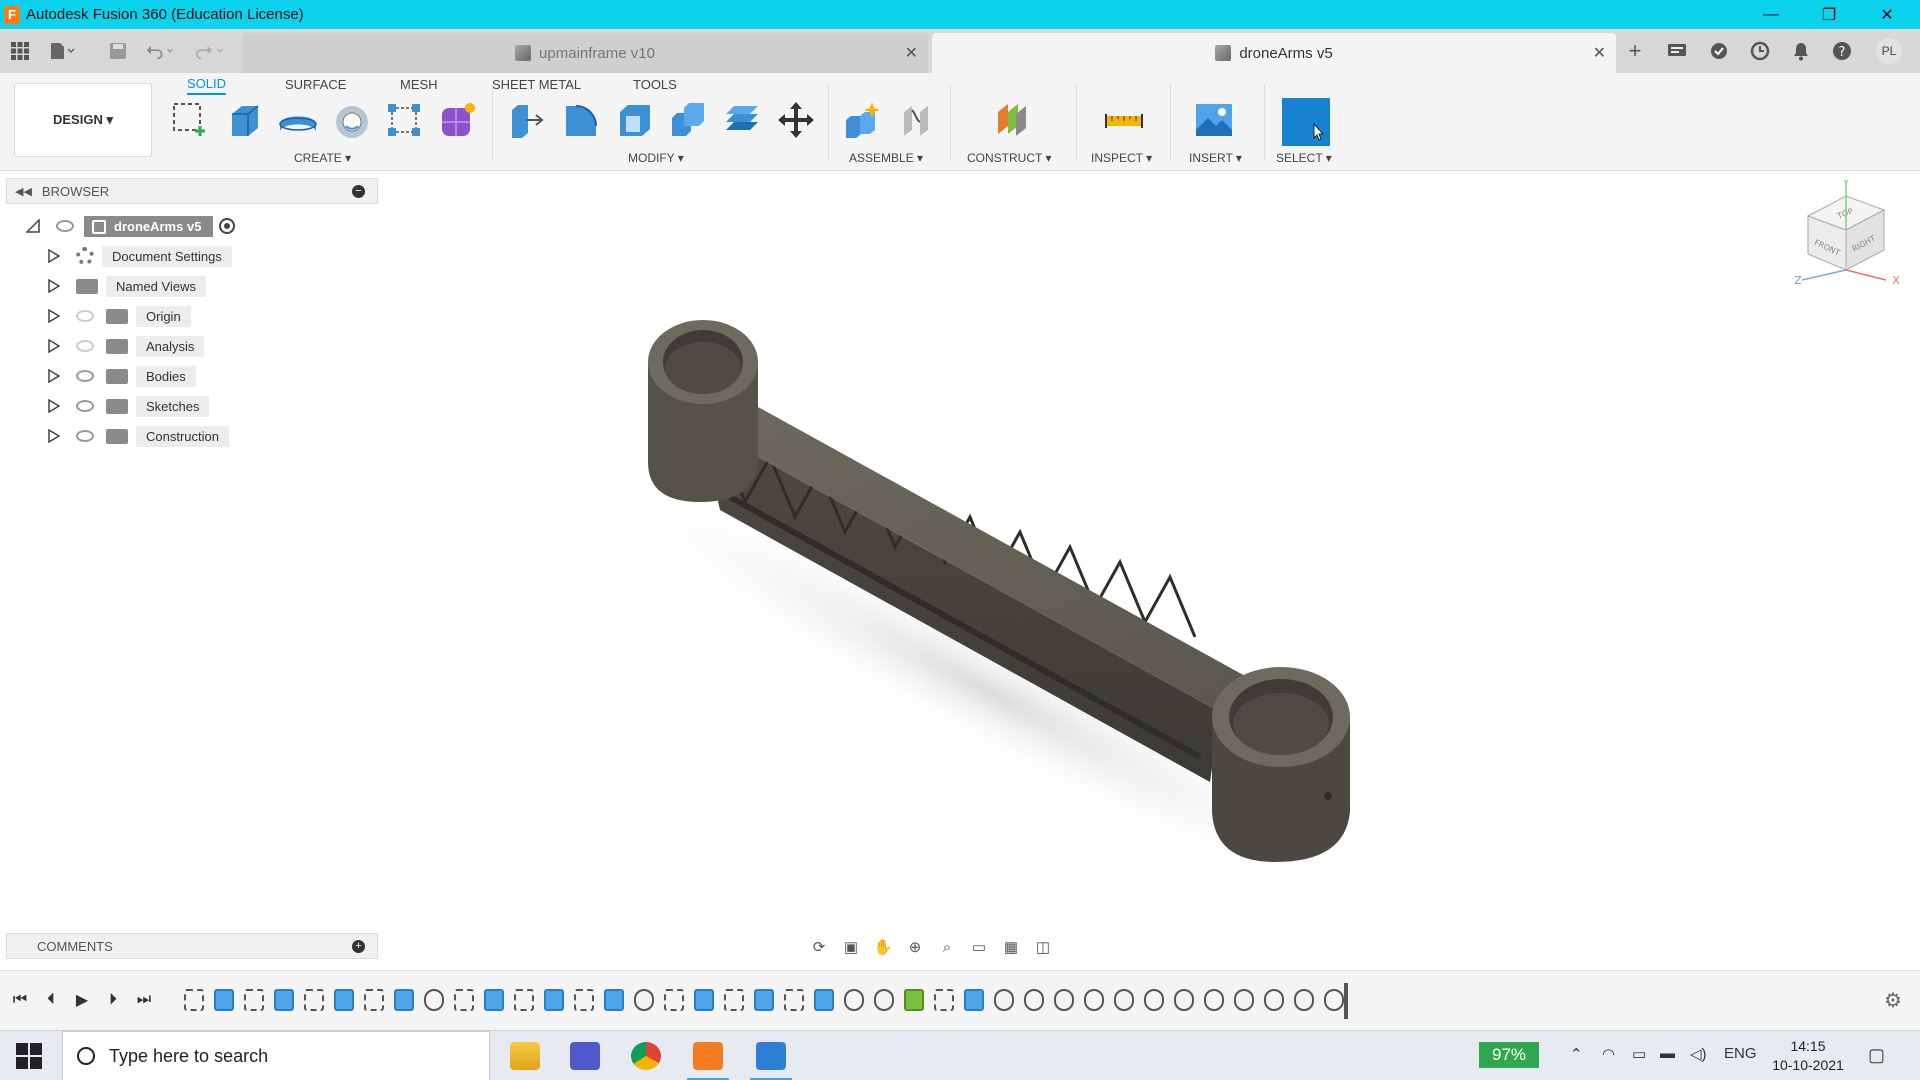 This screenshot has height=1080, width=1920. What do you see at coordinates (140, 256) in the screenshot?
I see `browser-item-document-settings: Document Settings` at bounding box center [140, 256].